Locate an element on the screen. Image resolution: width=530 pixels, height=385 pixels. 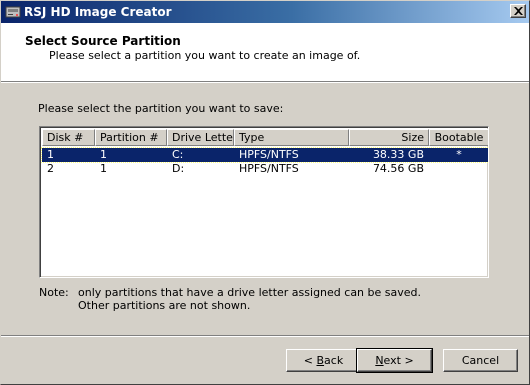
column-drive-letter: Drive Letter is located at coordinates (200, 137).